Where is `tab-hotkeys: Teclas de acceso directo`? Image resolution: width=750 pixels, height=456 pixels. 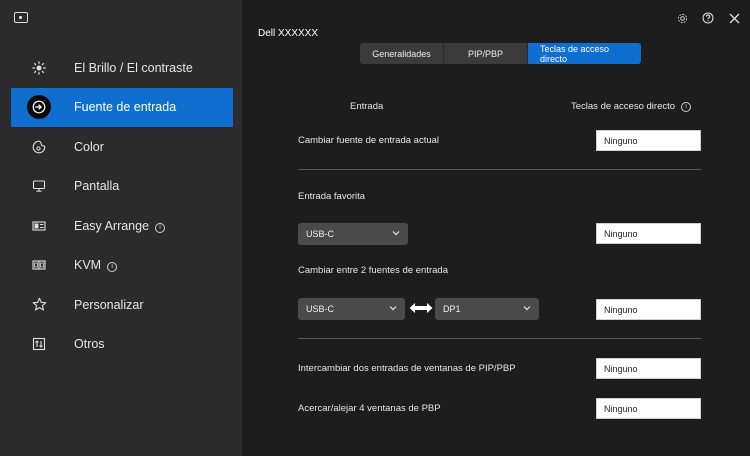
tab-hotkeys: Teclas de acceso directo is located at coordinates (584, 53).